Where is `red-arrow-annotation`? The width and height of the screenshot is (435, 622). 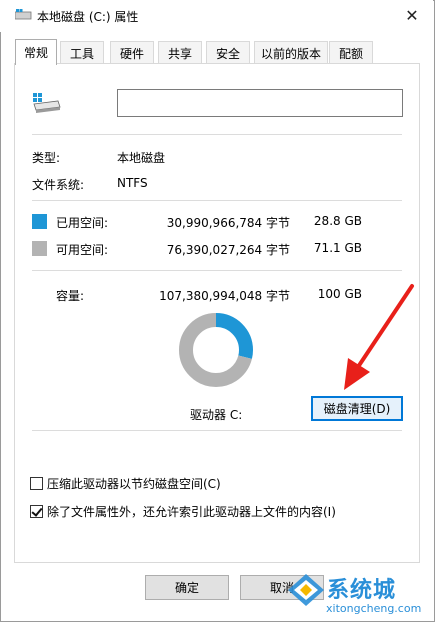
red-arrow-annotation is located at coordinates (379, 337).